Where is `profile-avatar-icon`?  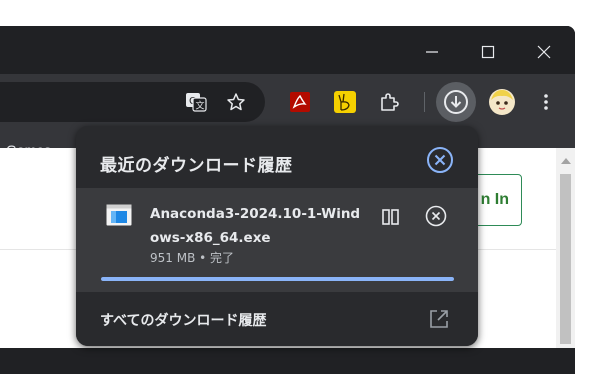
profile-avatar-icon is located at coordinates (502, 102).